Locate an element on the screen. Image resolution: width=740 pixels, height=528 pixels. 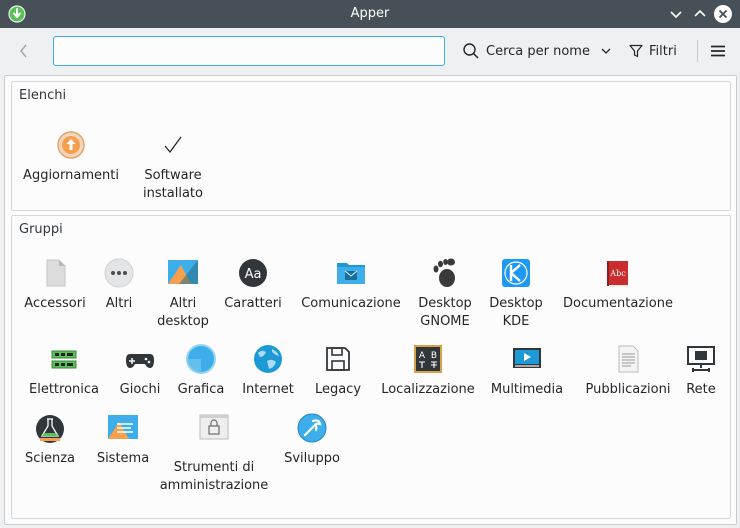
group-item-label: Rete is located at coordinates (701, 389).